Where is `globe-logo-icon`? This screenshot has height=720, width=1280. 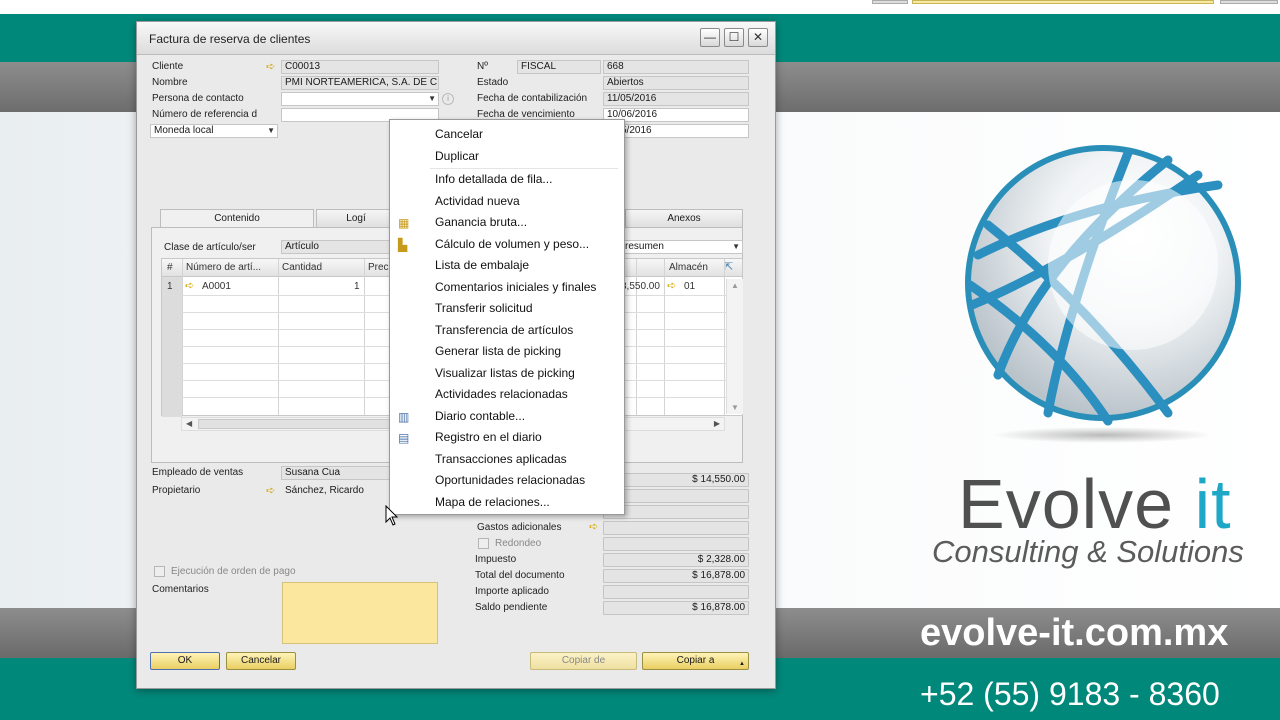 globe-logo-icon is located at coordinates (1103, 294).